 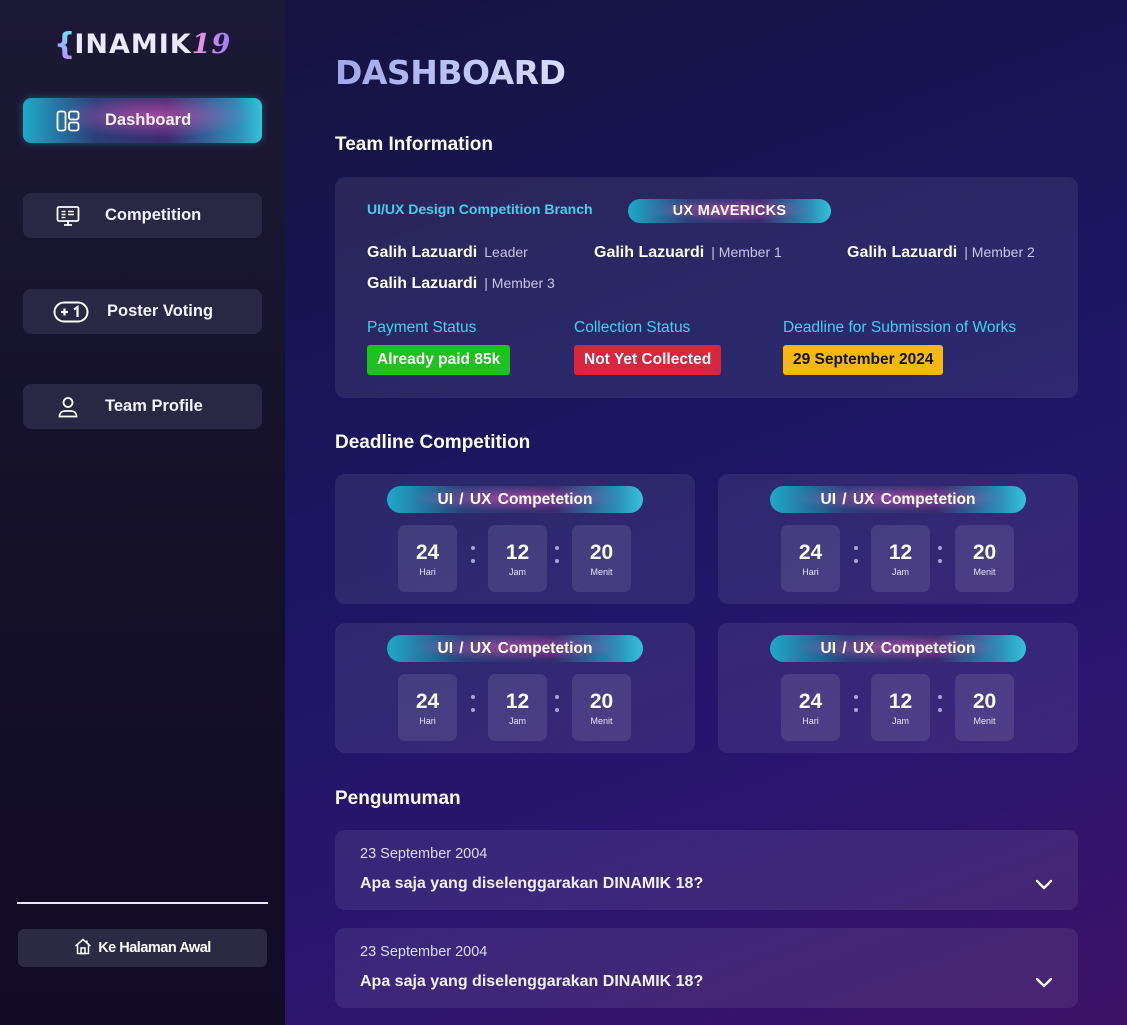 I want to click on team-name-badge: UX MAVERICKS, so click(x=729, y=211).